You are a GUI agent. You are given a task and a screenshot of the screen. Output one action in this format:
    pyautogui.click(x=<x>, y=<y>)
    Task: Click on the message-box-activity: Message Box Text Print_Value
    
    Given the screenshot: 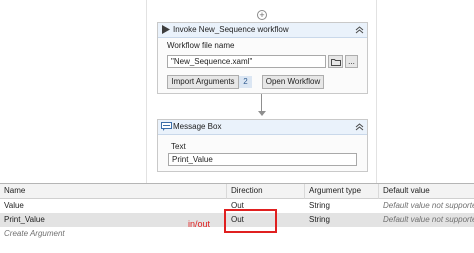 What is the action you would take?
    pyautogui.click(x=262, y=145)
    